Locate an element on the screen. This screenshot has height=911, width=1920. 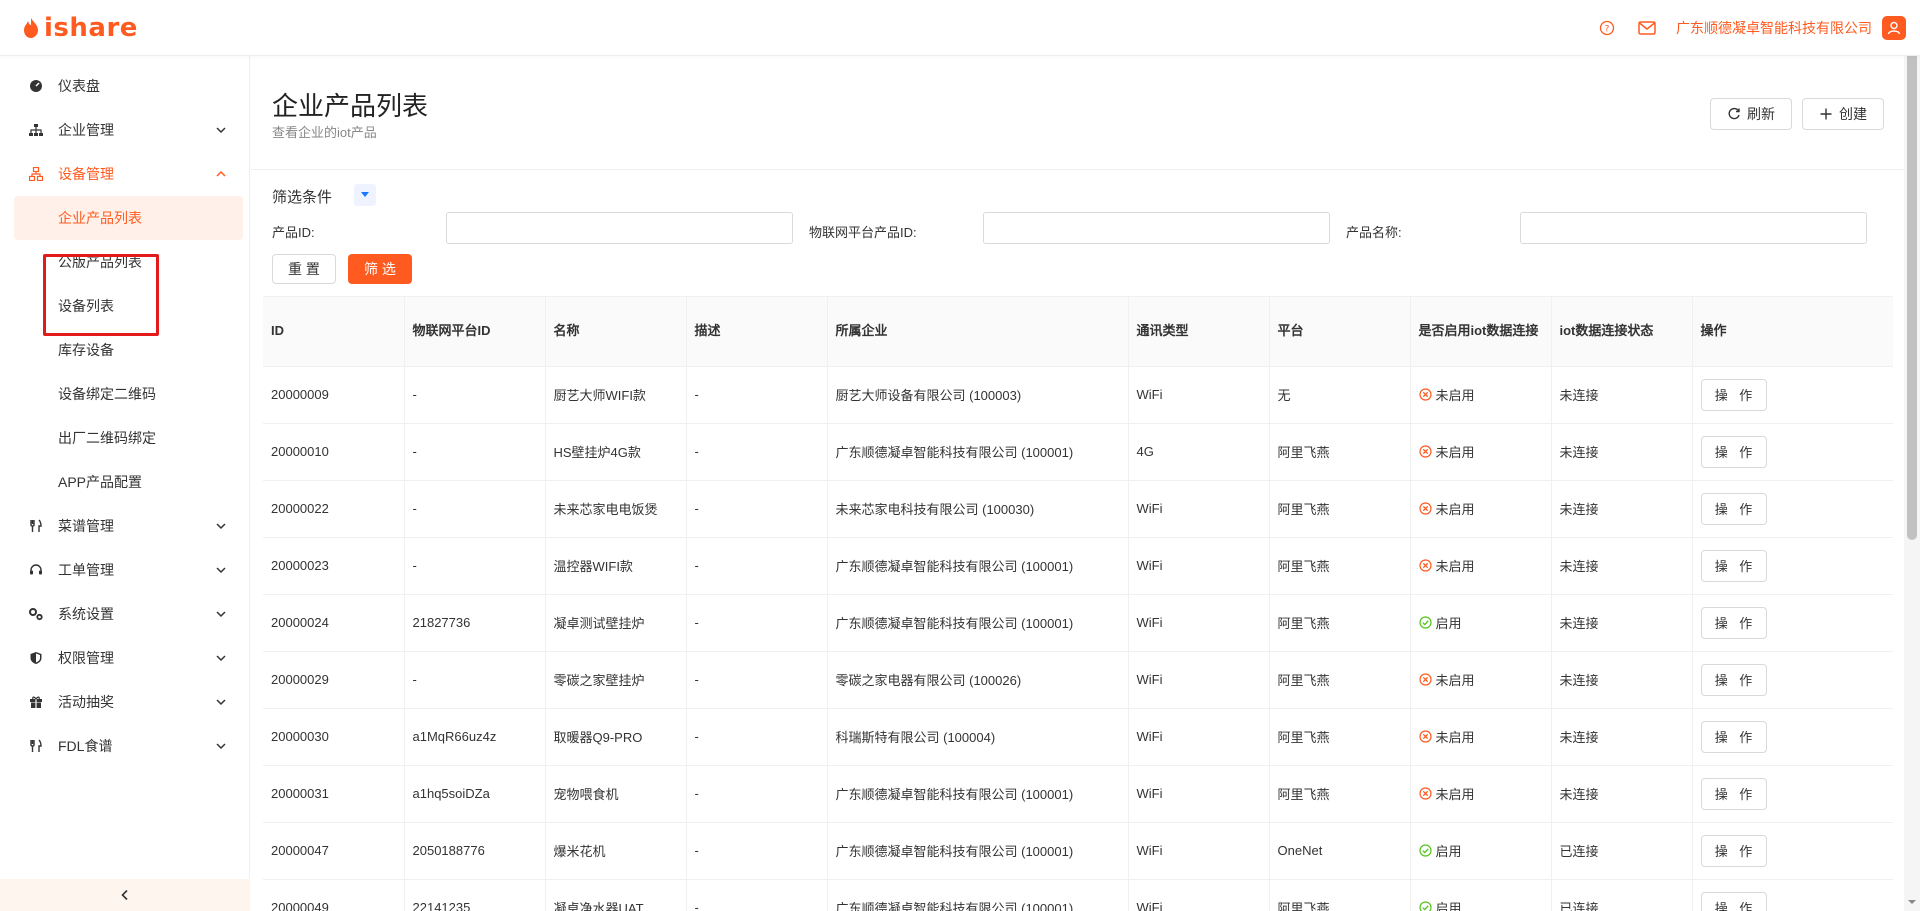
column-header: iot数据连接状态 is located at coordinates (1622, 332).